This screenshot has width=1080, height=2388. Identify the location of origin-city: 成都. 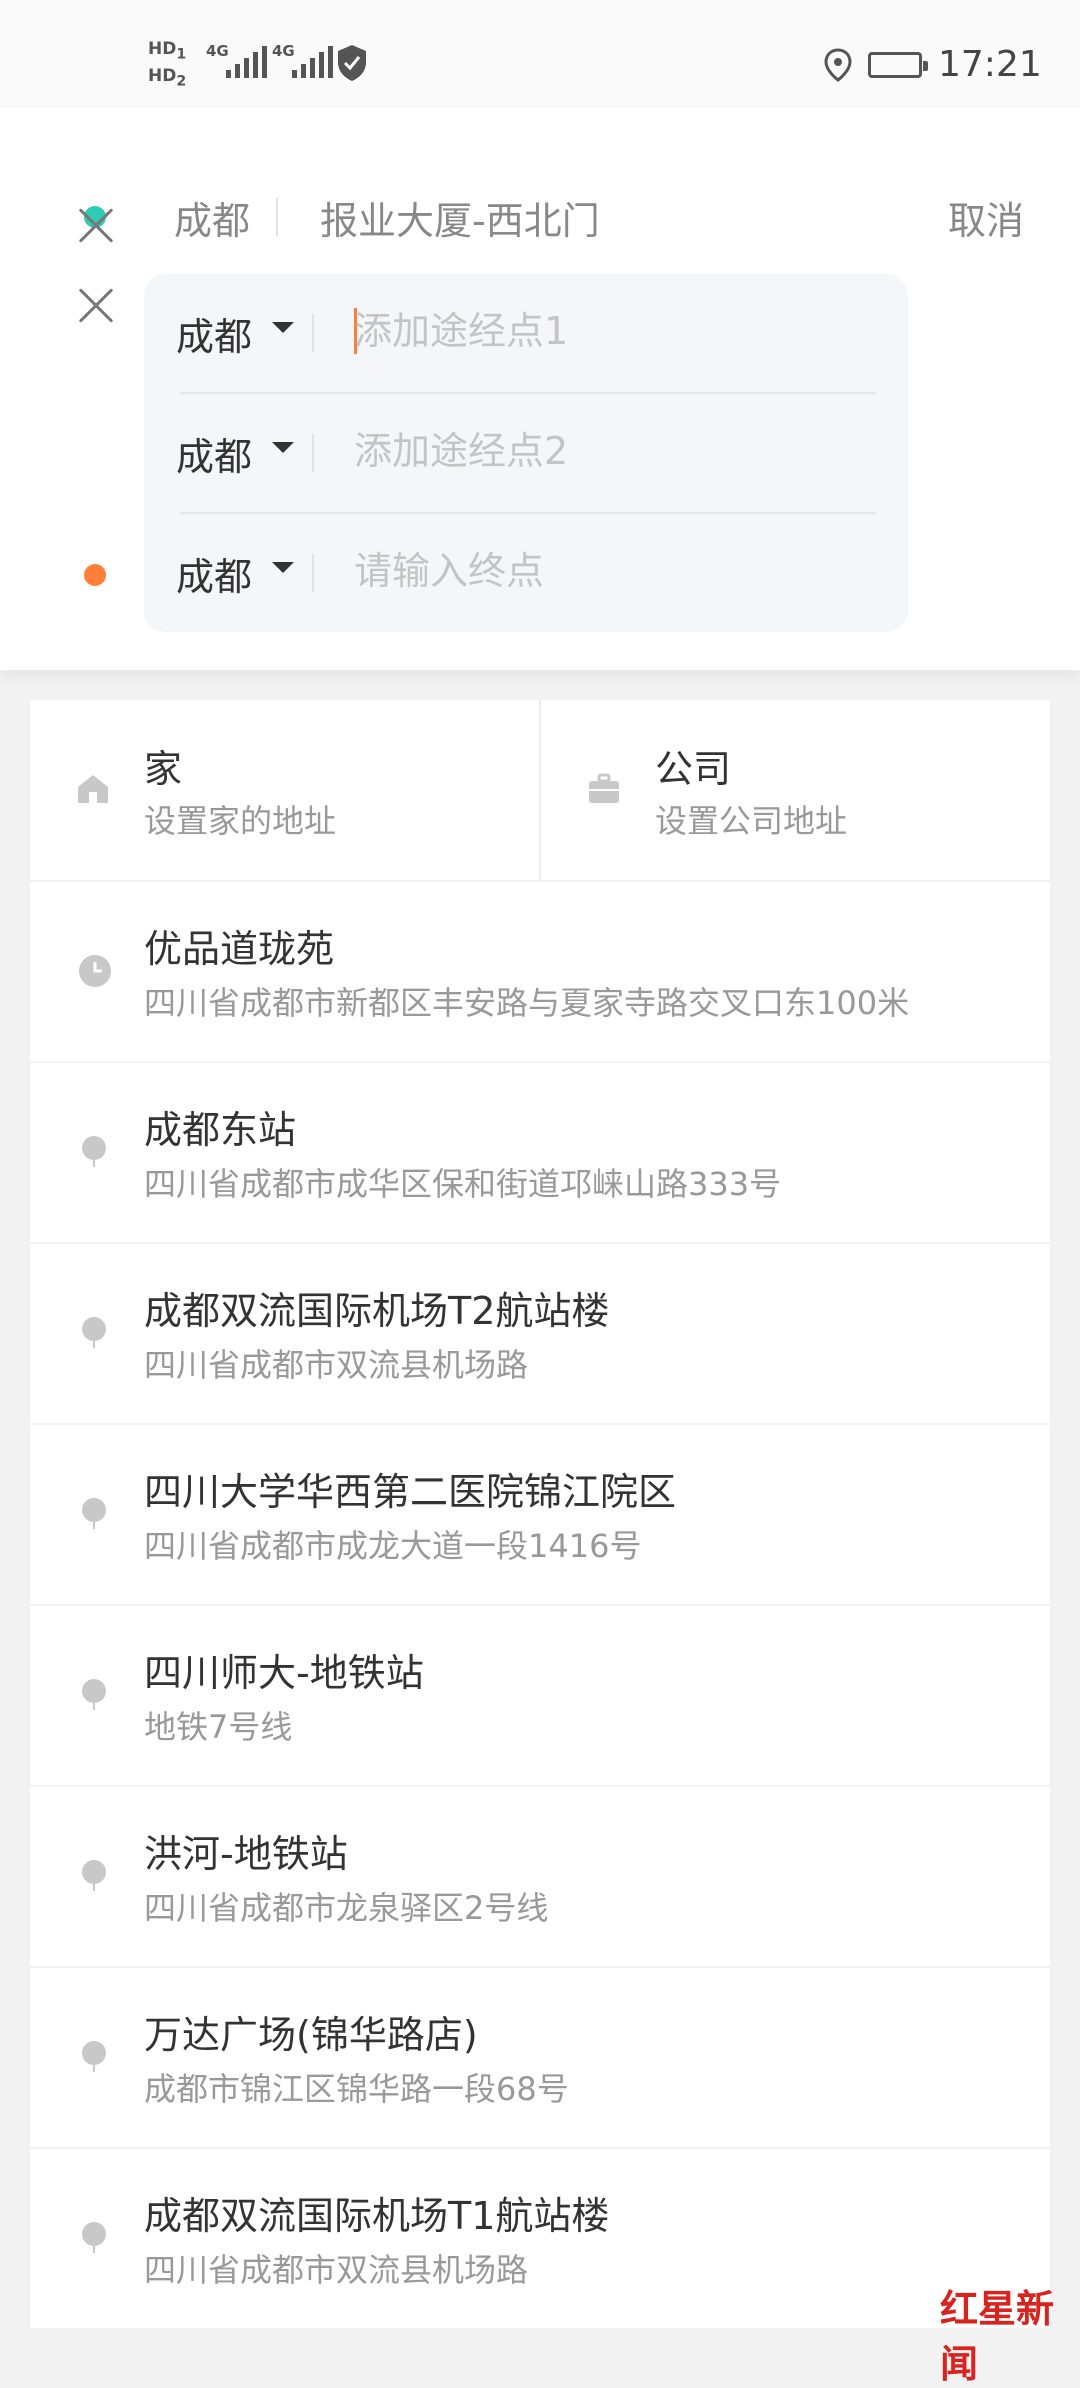
(212, 217).